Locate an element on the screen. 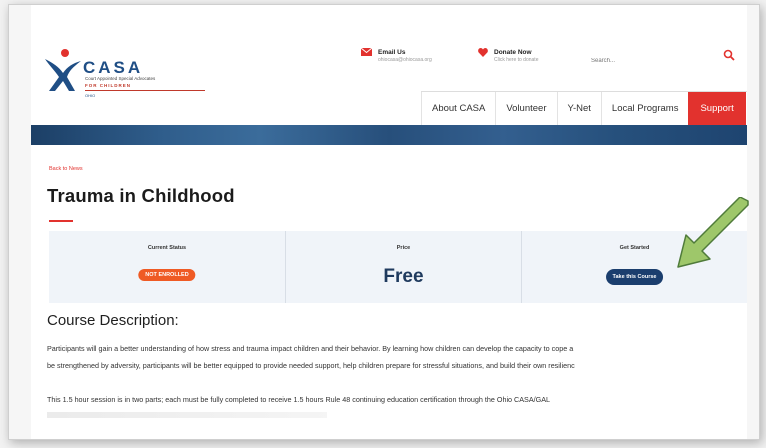 The height and width of the screenshot is (448, 766). nav-item-about-casa: About CASA is located at coordinates (458, 108).